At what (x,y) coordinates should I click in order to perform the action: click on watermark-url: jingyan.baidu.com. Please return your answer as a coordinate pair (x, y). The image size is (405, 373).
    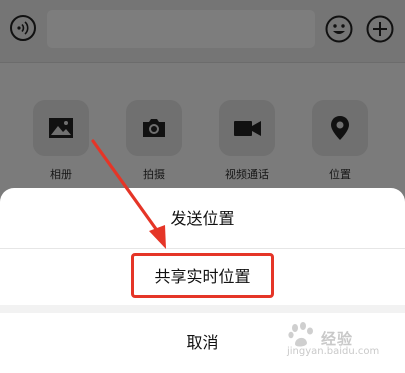
    Looking at the image, I should click on (333, 351).